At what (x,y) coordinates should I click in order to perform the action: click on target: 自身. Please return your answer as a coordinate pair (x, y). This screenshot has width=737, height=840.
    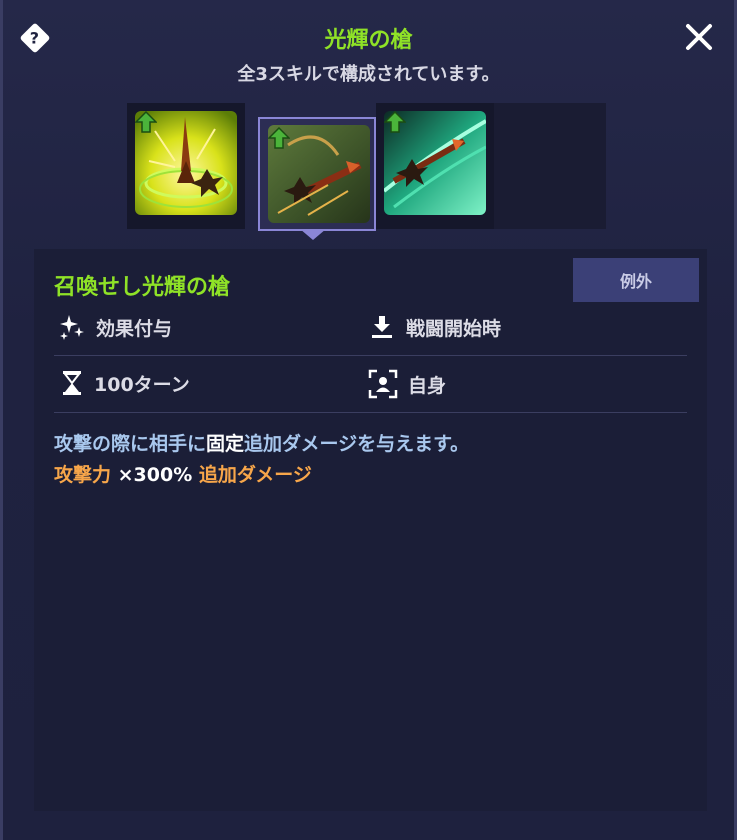
    Looking at the image, I should click on (407, 384).